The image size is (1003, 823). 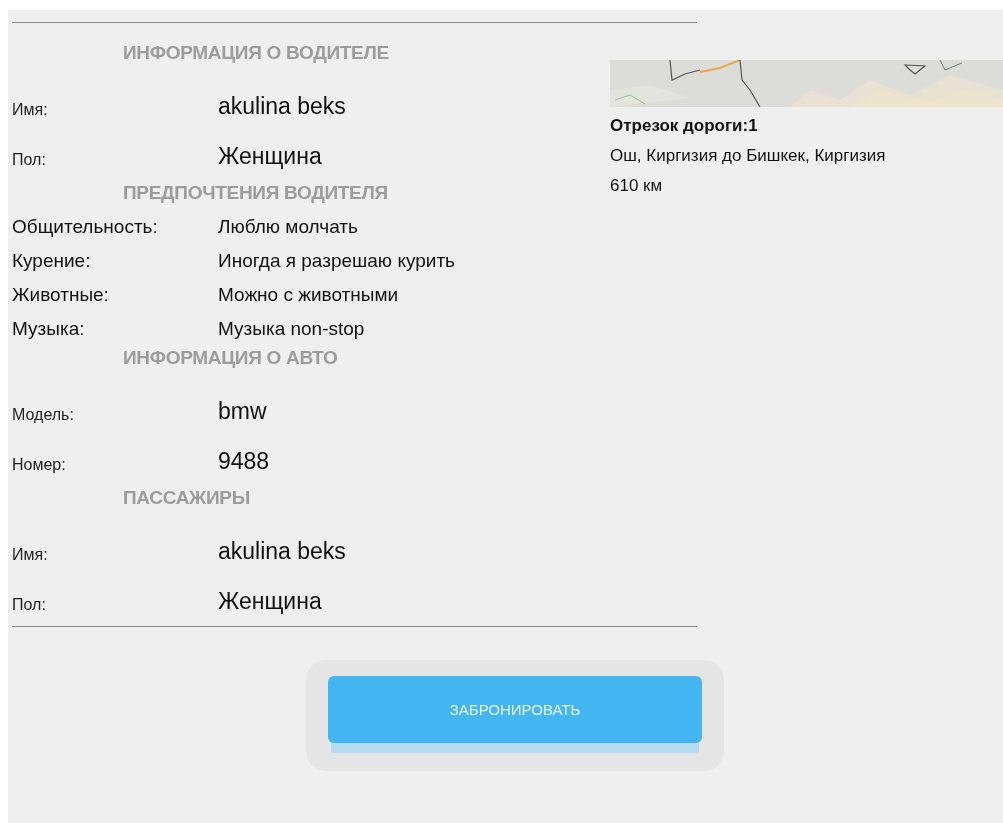 What do you see at coordinates (85, 227) in the screenshot?
I see `field-label: Общительность:` at bounding box center [85, 227].